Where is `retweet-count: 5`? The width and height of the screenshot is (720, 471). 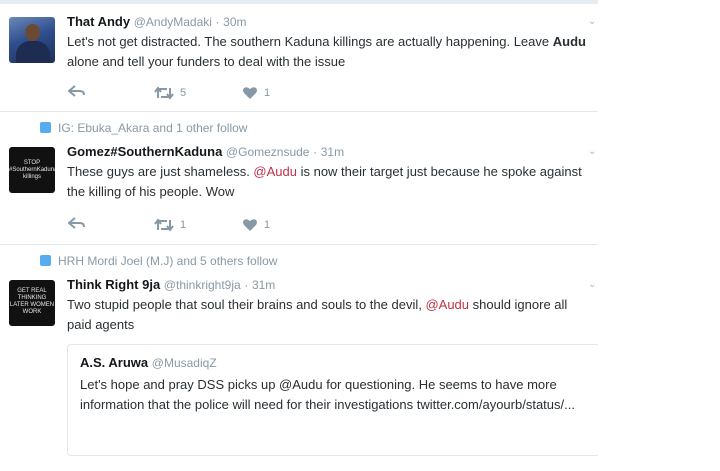
retweet-count: 5 is located at coordinates (183, 93).